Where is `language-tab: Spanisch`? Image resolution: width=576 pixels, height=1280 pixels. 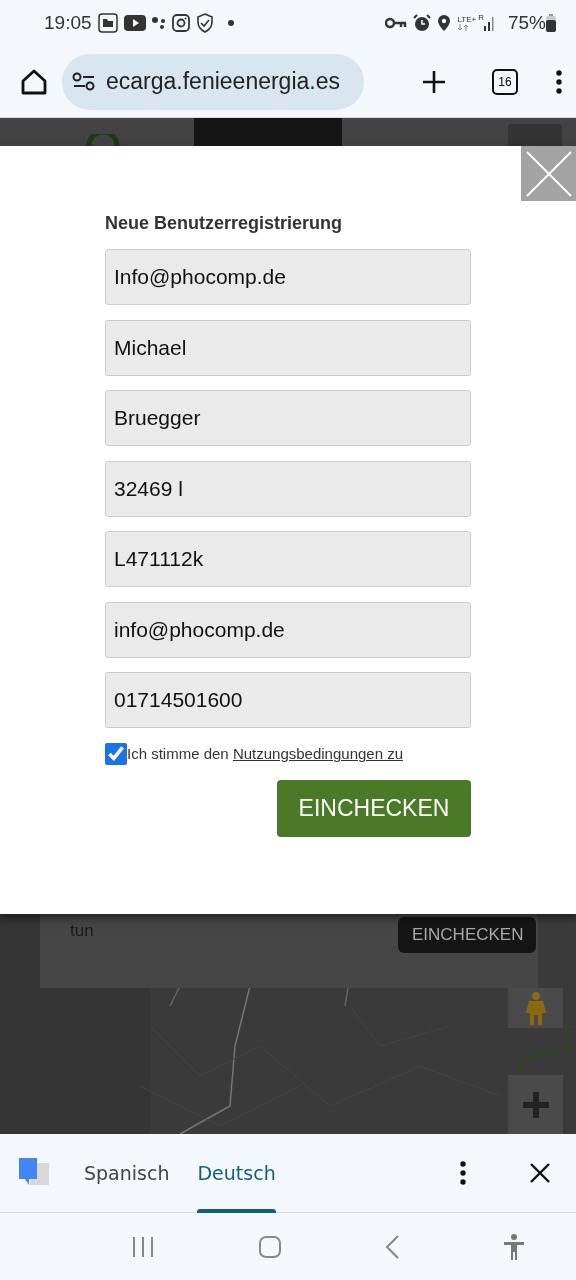
language-tab: Spanisch is located at coordinates (127, 1173).